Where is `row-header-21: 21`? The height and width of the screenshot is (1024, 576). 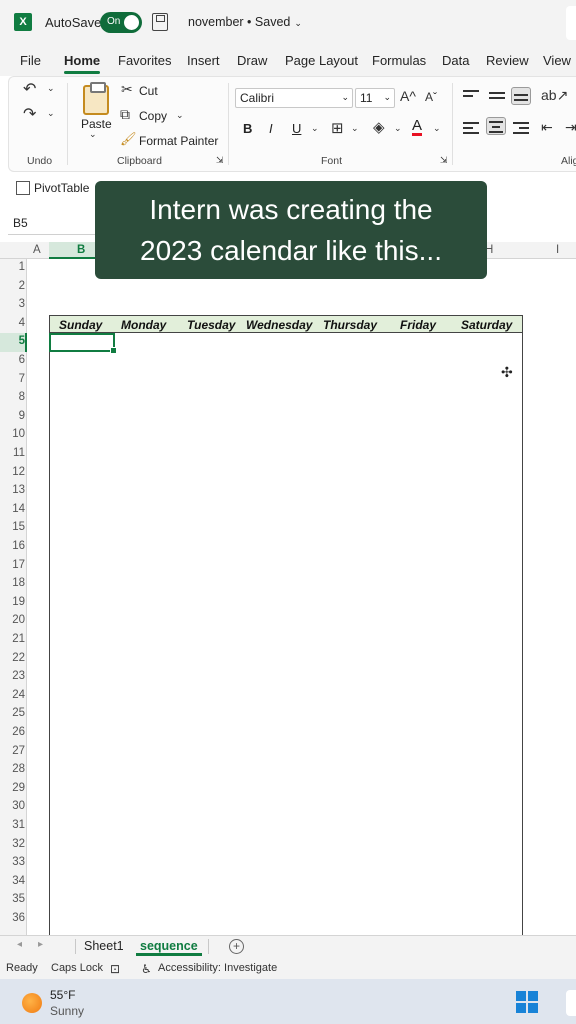 row-header-21: 21 is located at coordinates (12, 639).